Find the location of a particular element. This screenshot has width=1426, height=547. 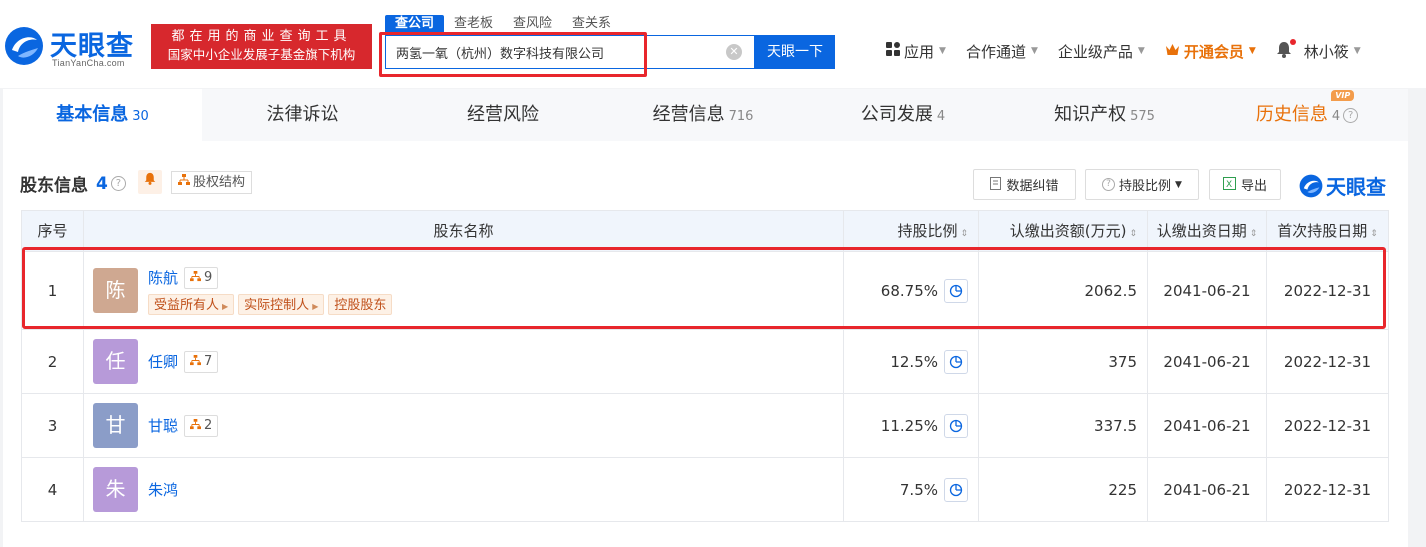

tab-label: 法律诉讼 is located at coordinates (302, 114).